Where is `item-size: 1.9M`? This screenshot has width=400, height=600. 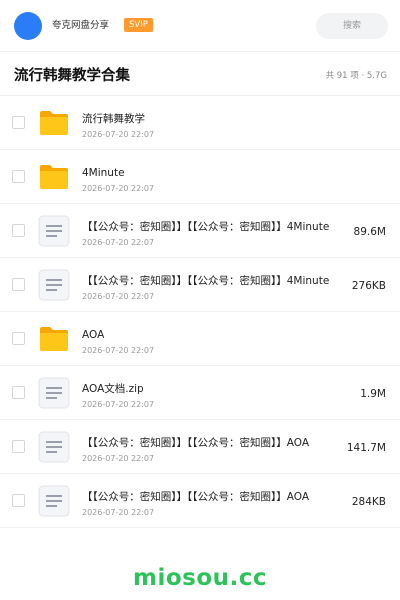 item-size: 1.9M is located at coordinates (373, 394).